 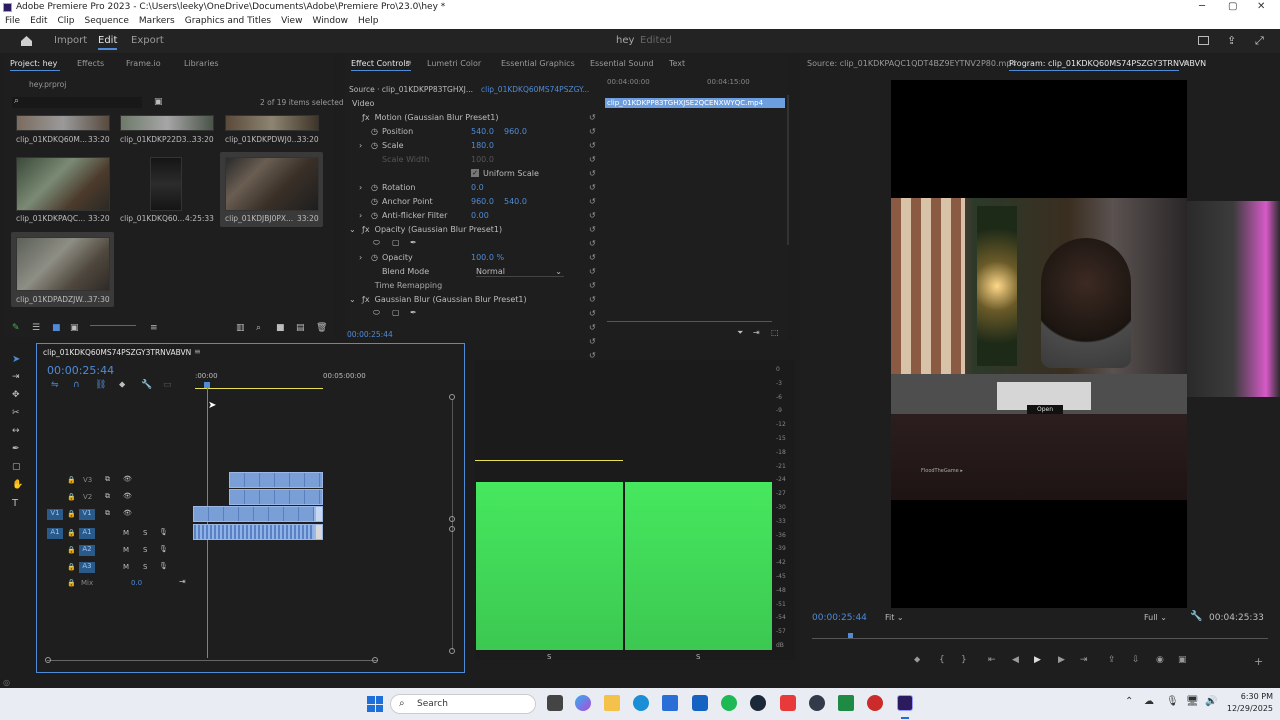 I want to click on wrench-icon: 🔧, so click(x=1196, y=616).